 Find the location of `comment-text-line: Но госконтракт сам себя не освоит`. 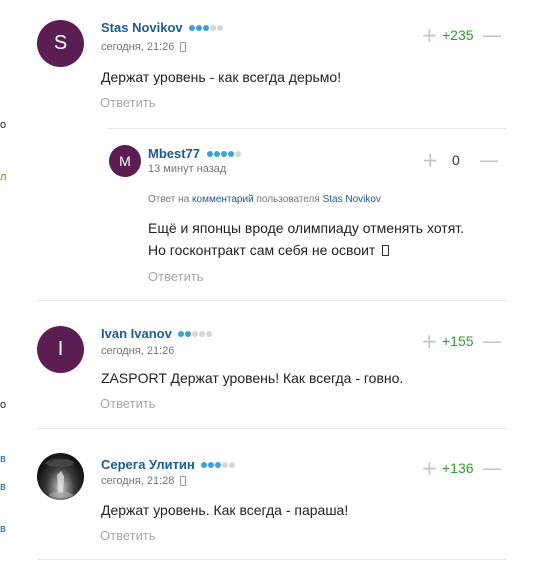

comment-text-line: Но госконтракт сам себя не освоит is located at coordinates (306, 250).